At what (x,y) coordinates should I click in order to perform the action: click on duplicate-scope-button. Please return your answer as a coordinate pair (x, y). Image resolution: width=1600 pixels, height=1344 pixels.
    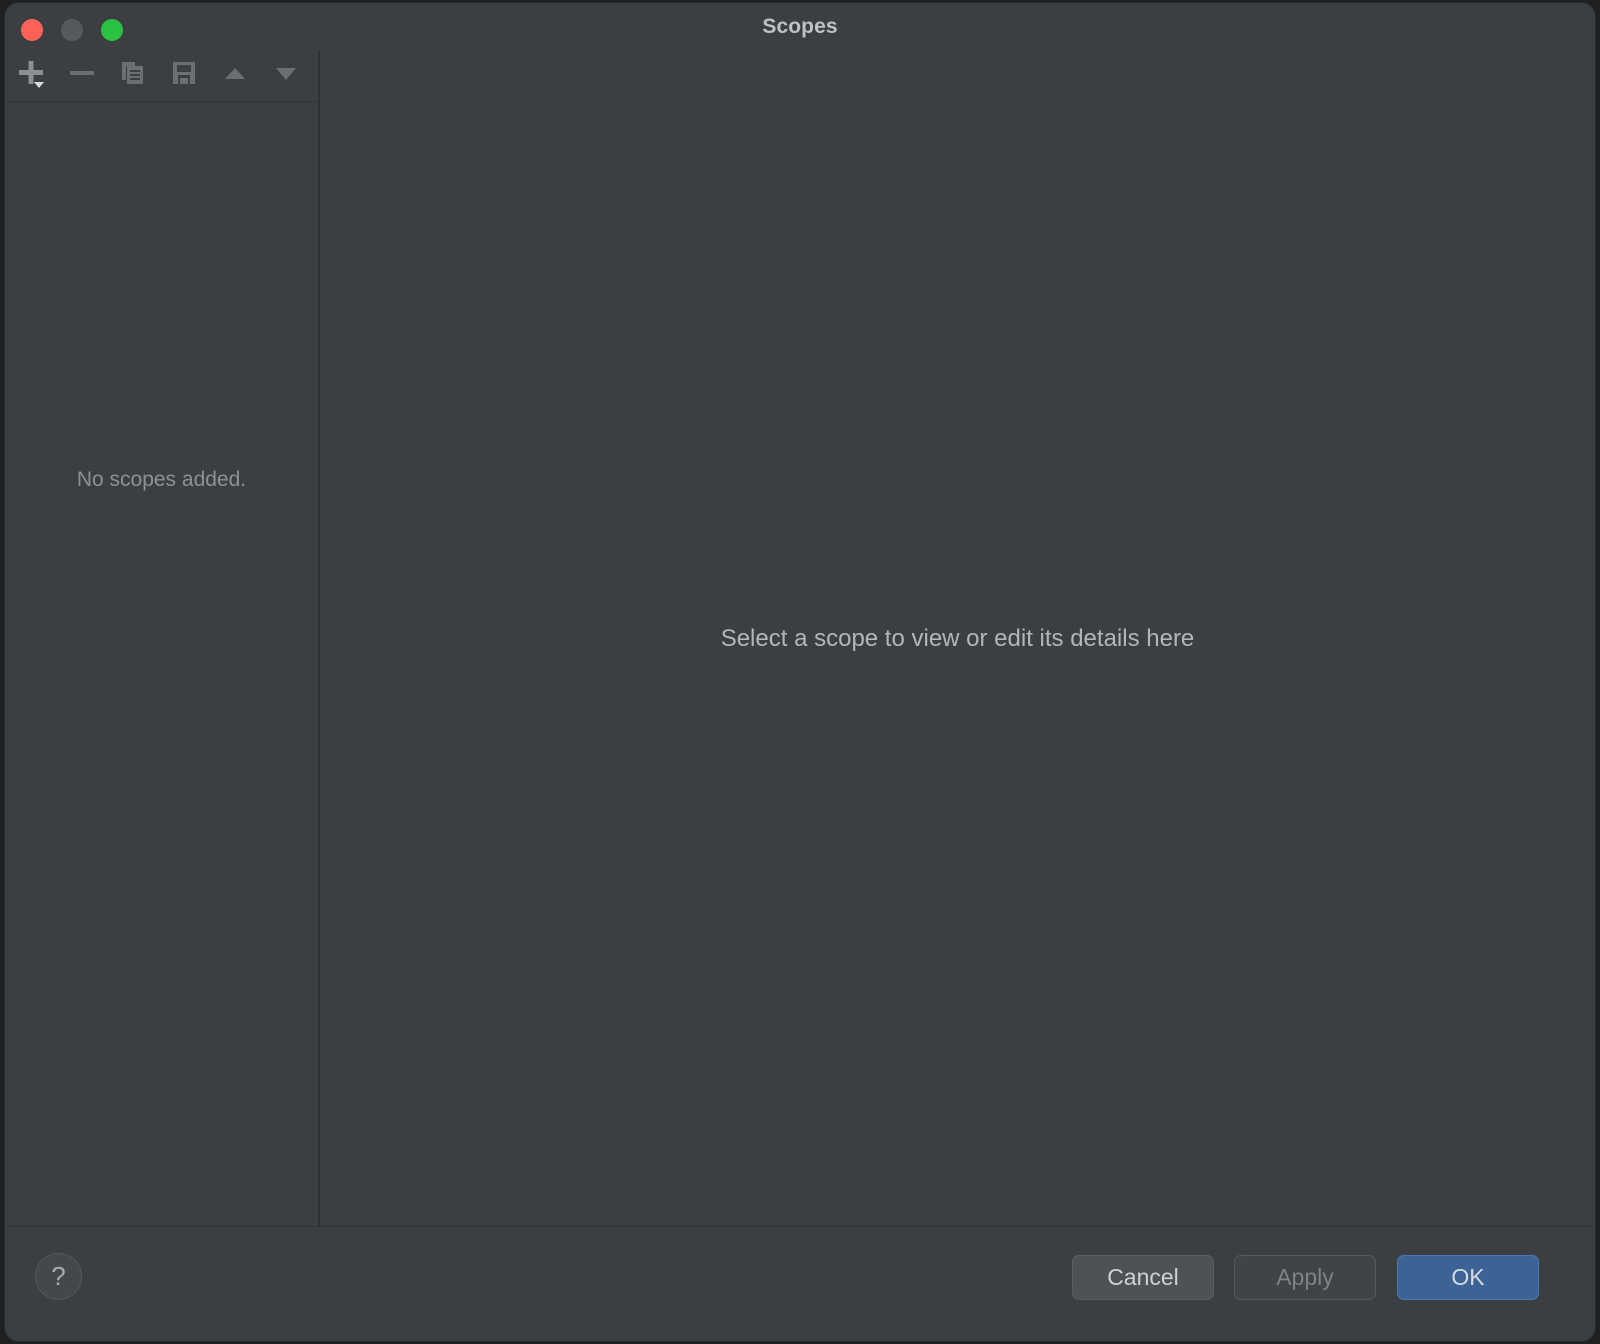
    Looking at the image, I should click on (132, 75).